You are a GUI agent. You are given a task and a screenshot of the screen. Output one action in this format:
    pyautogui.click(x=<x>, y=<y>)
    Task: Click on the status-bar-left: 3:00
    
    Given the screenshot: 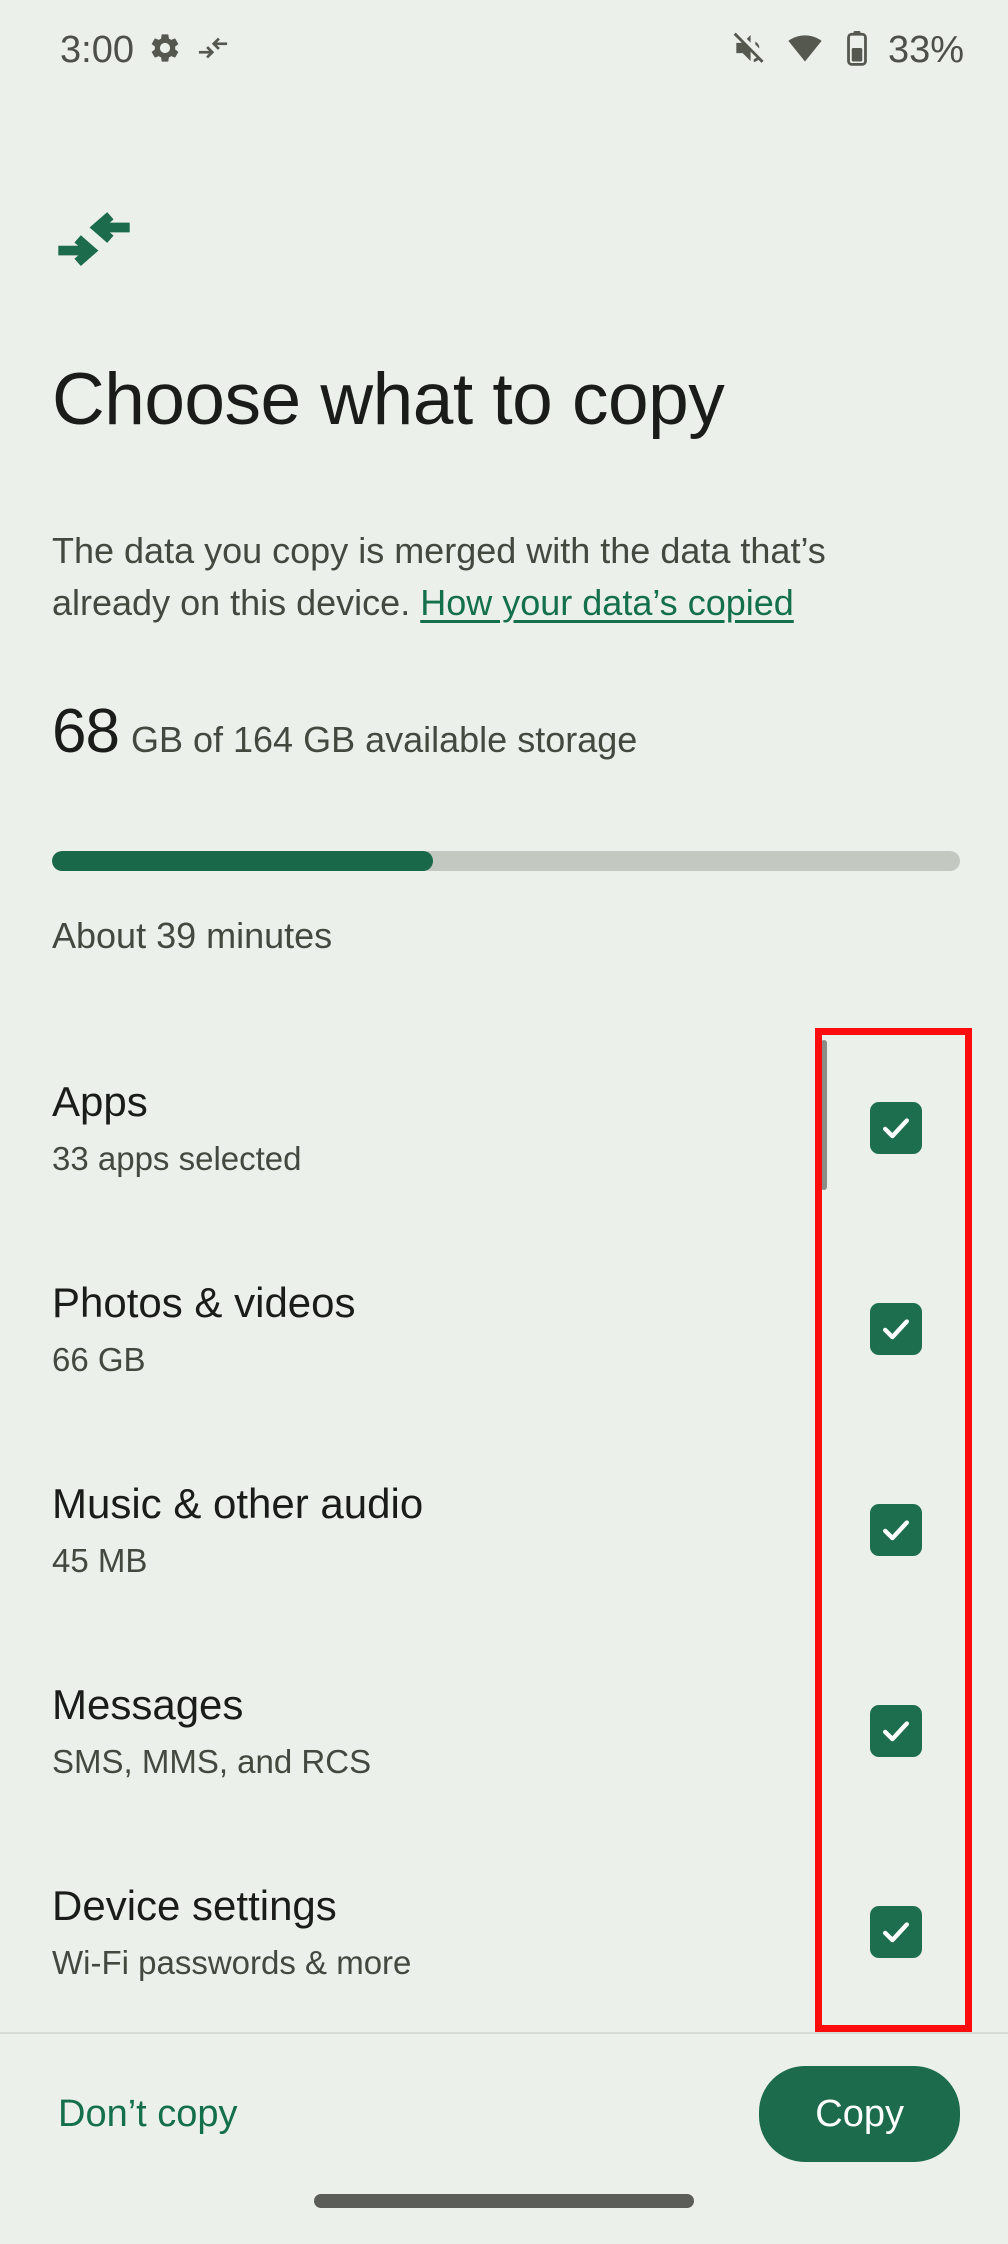 What is the action you would take?
    pyautogui.click(x=145, y=50)
    